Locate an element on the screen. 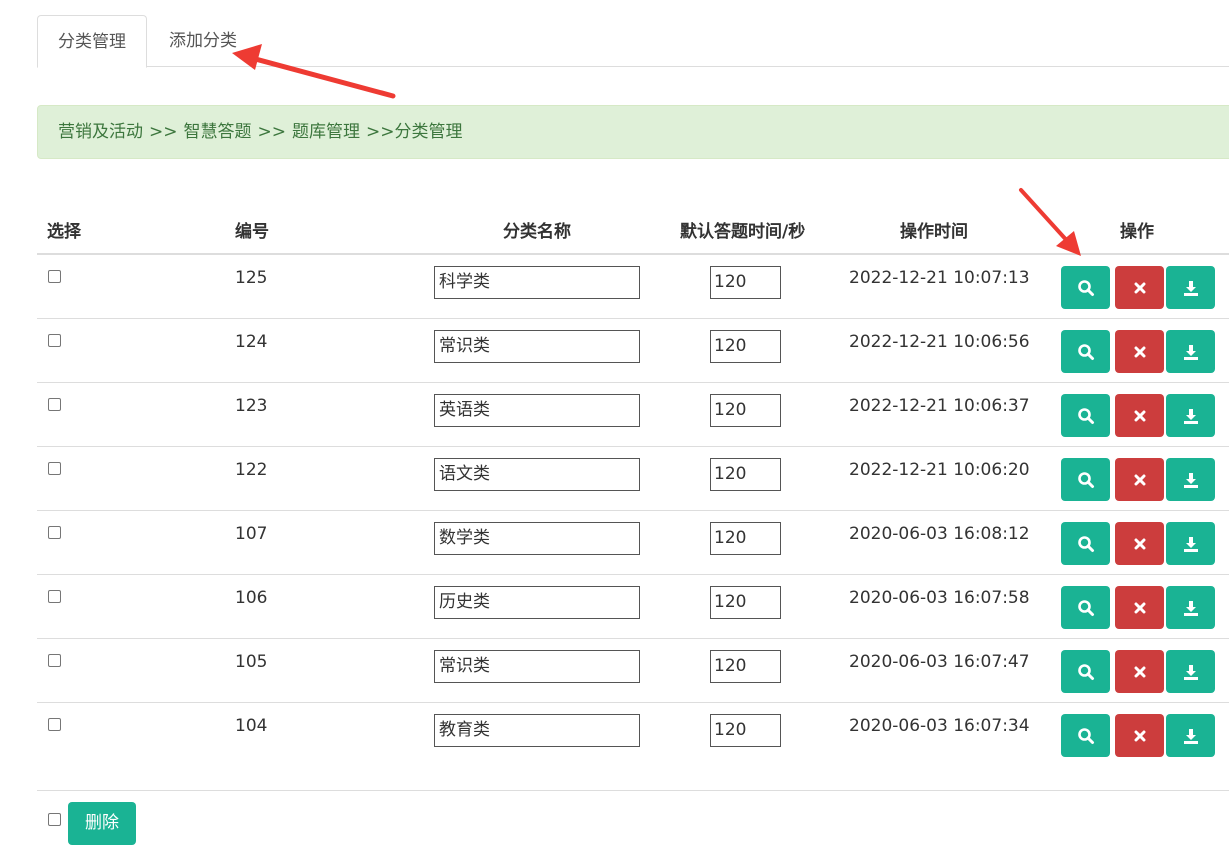 This screenshot has width=1229, height=868. table-row: 122 语文类 120 2022-12-21 10:06:20 is located at coordinates (633, 479).